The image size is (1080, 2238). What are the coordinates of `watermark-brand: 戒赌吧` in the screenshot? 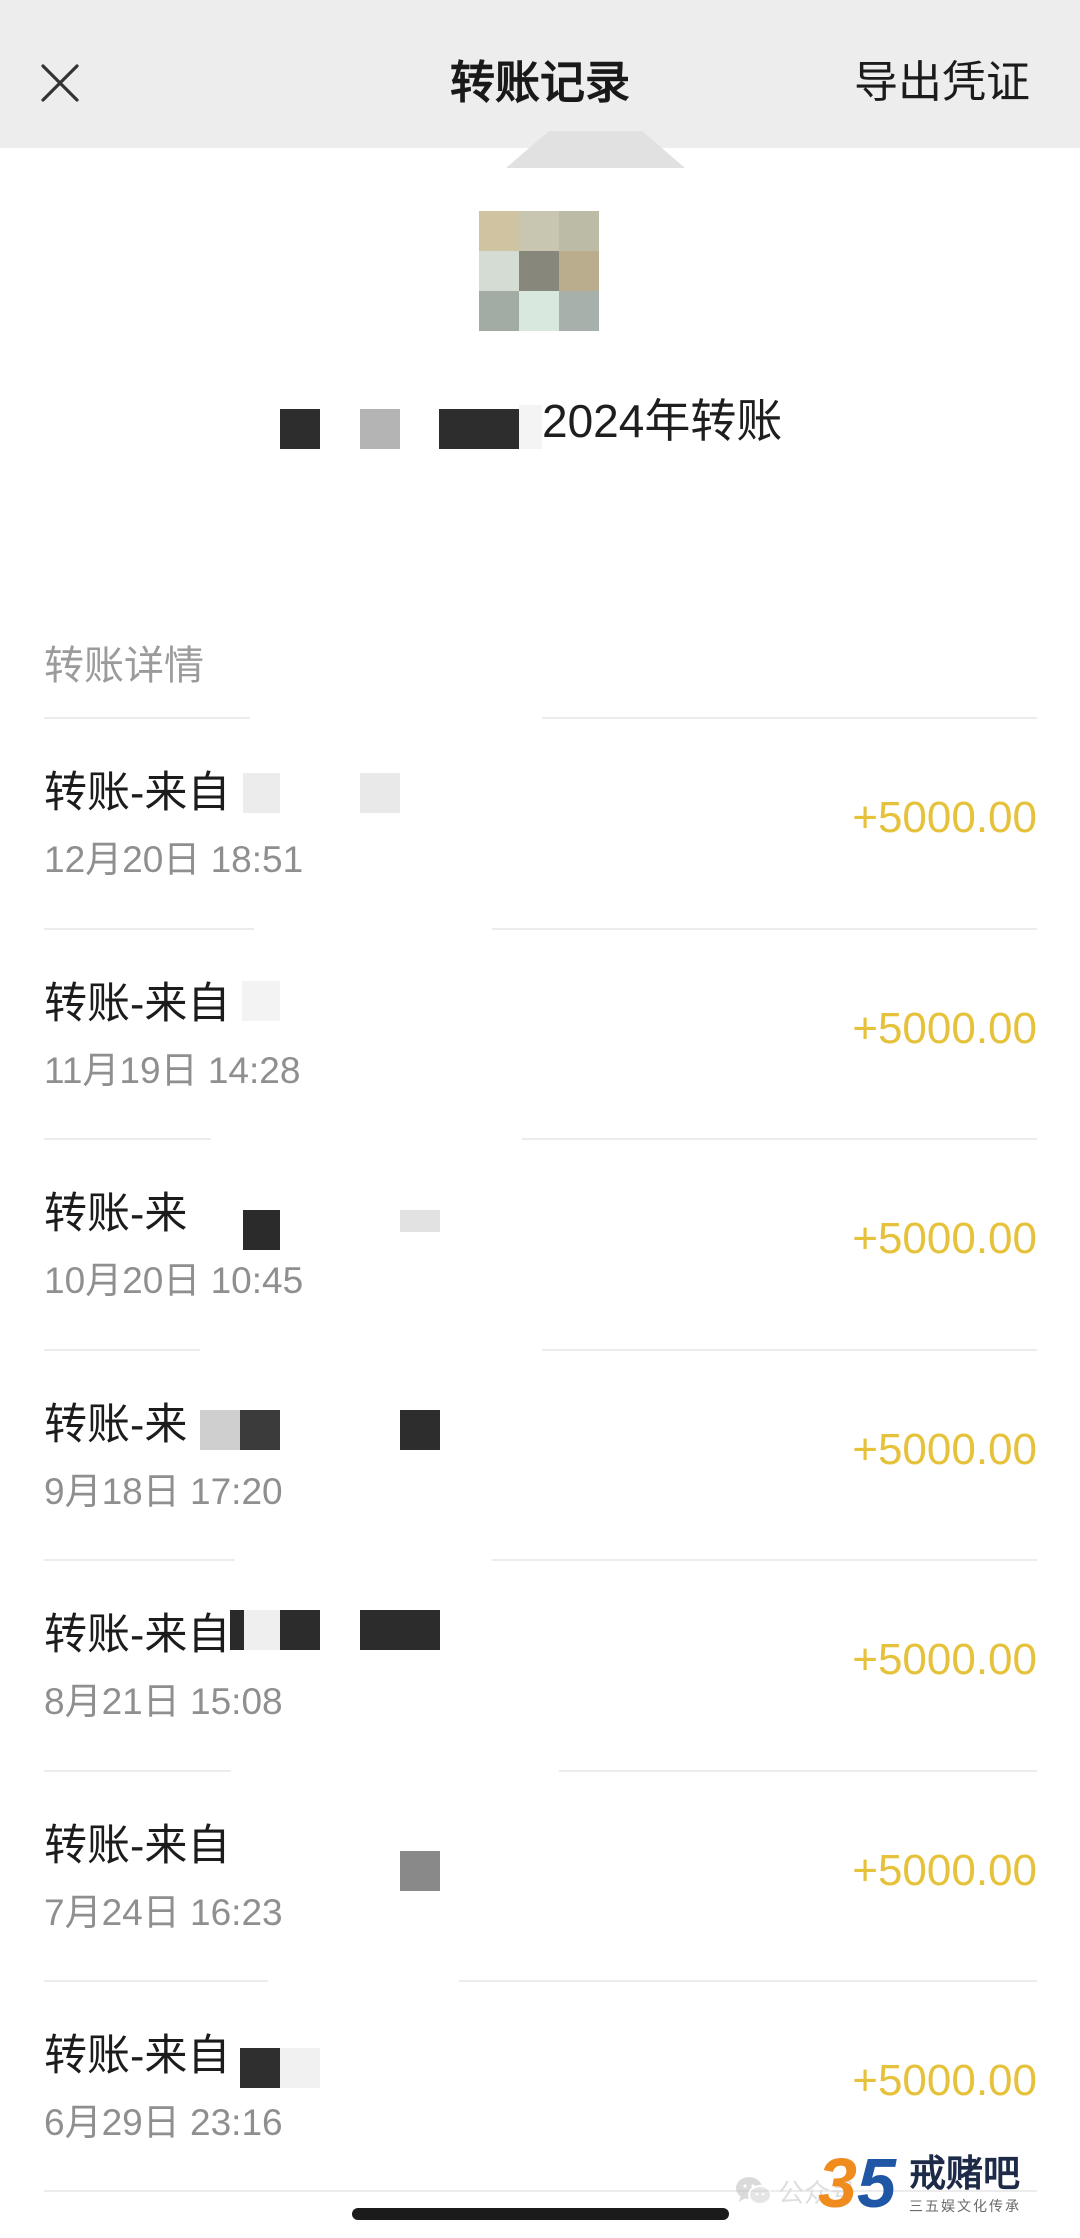 It's located at (964, 2173).